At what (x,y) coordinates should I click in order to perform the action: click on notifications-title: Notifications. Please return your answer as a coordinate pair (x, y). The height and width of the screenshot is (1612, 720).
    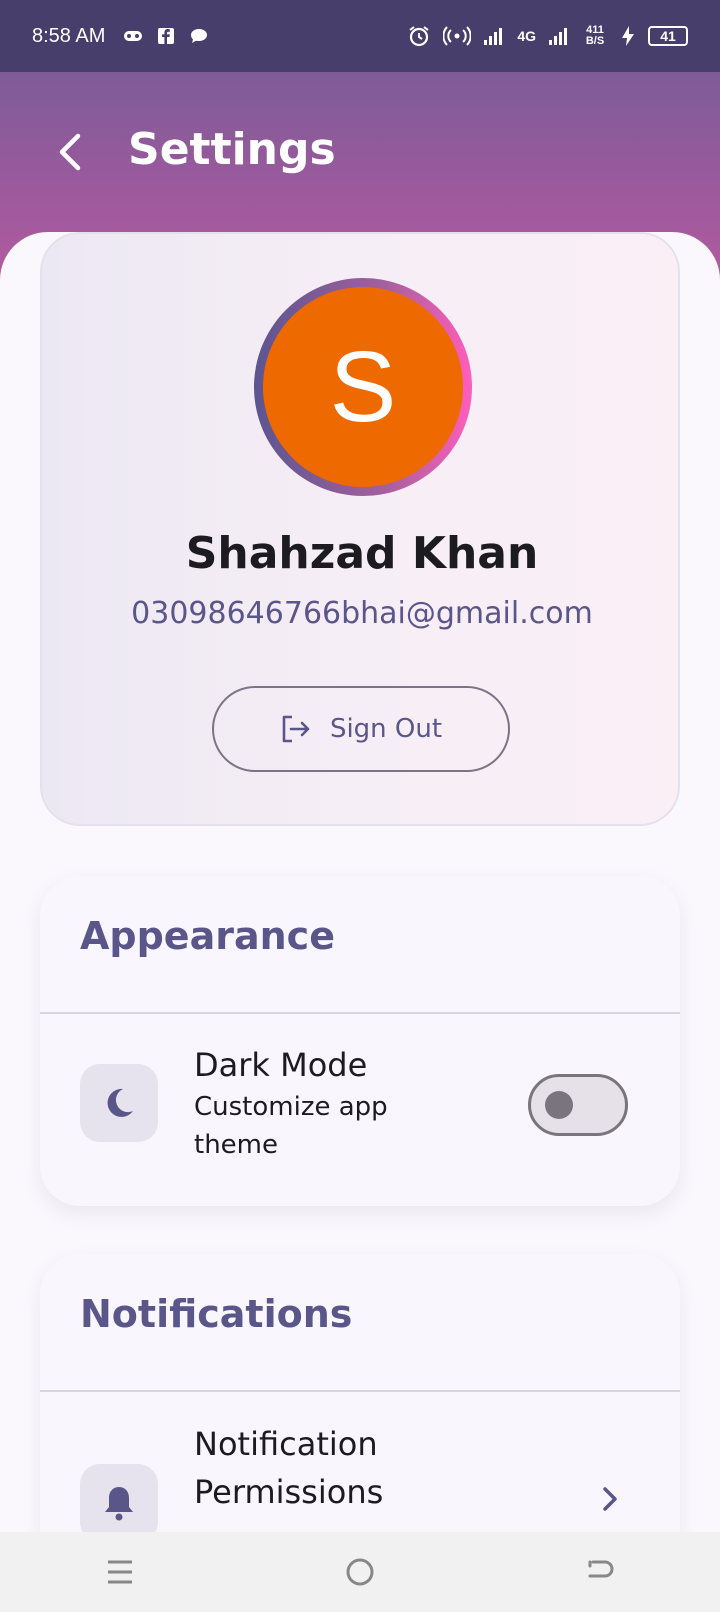
    Looking at the image, I should click on (216, 1314).